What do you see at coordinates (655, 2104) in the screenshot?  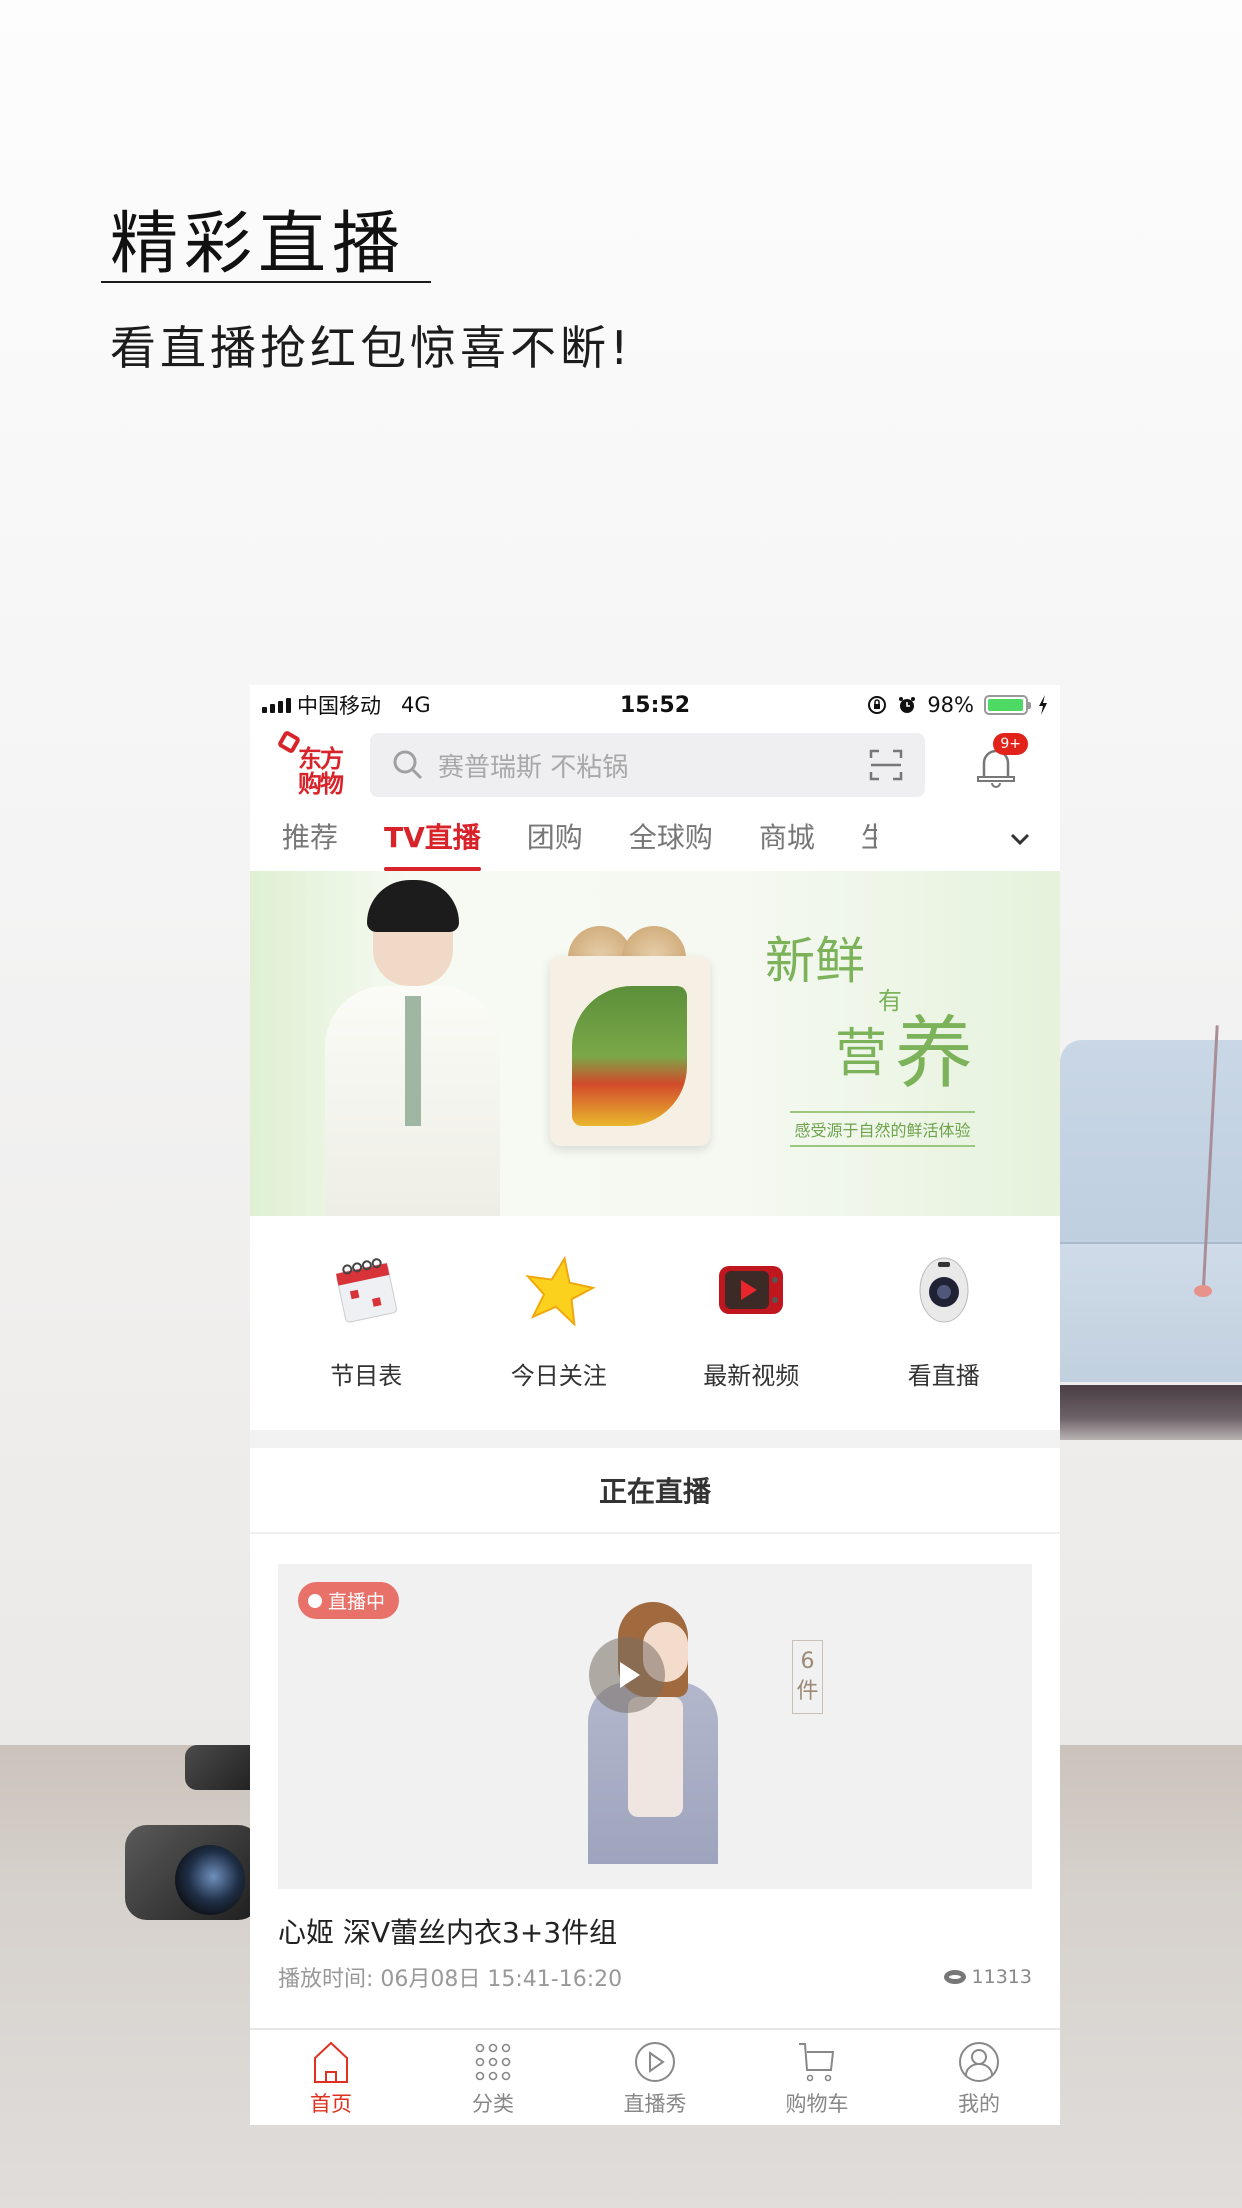 I see `tabbar-label: 直播秀` at bounding box center [655, 2104].